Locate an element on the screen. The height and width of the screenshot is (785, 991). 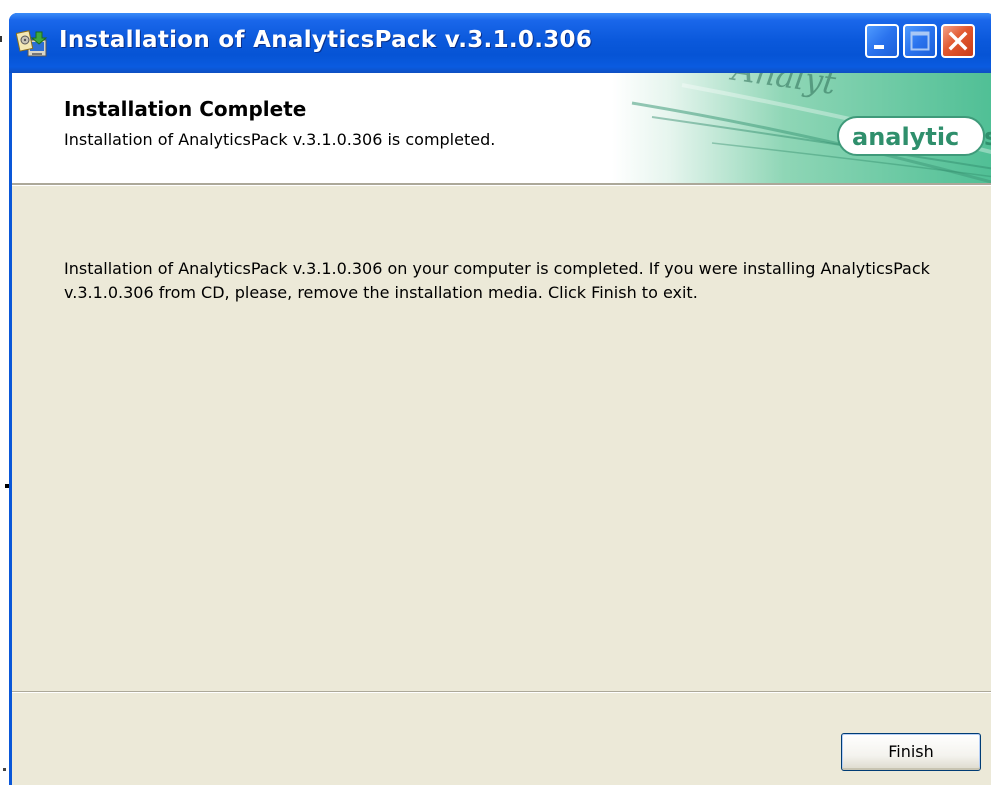
maximize-icon is located at coordinates (920, 41).